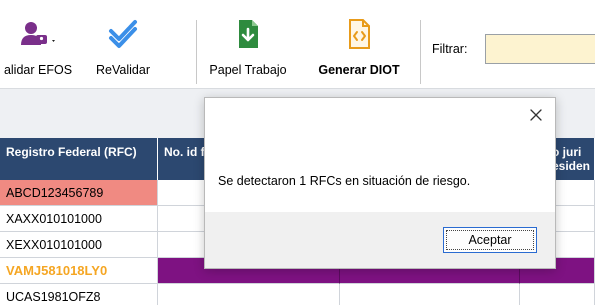 Image resolution: width=595 pixels, height=305 pixels. Describe the element at coordinates (490, 240) in the screenshot. I see `accept-button: Aceptar` at that location.